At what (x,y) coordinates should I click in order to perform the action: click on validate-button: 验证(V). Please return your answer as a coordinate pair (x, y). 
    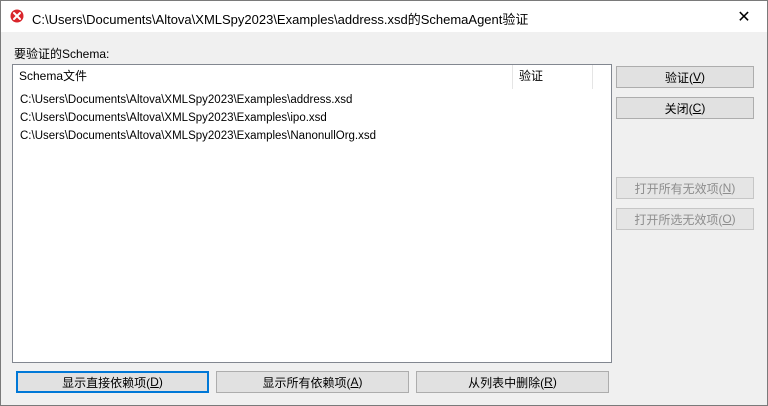
    Looking at the image, I should click on (685, 77).